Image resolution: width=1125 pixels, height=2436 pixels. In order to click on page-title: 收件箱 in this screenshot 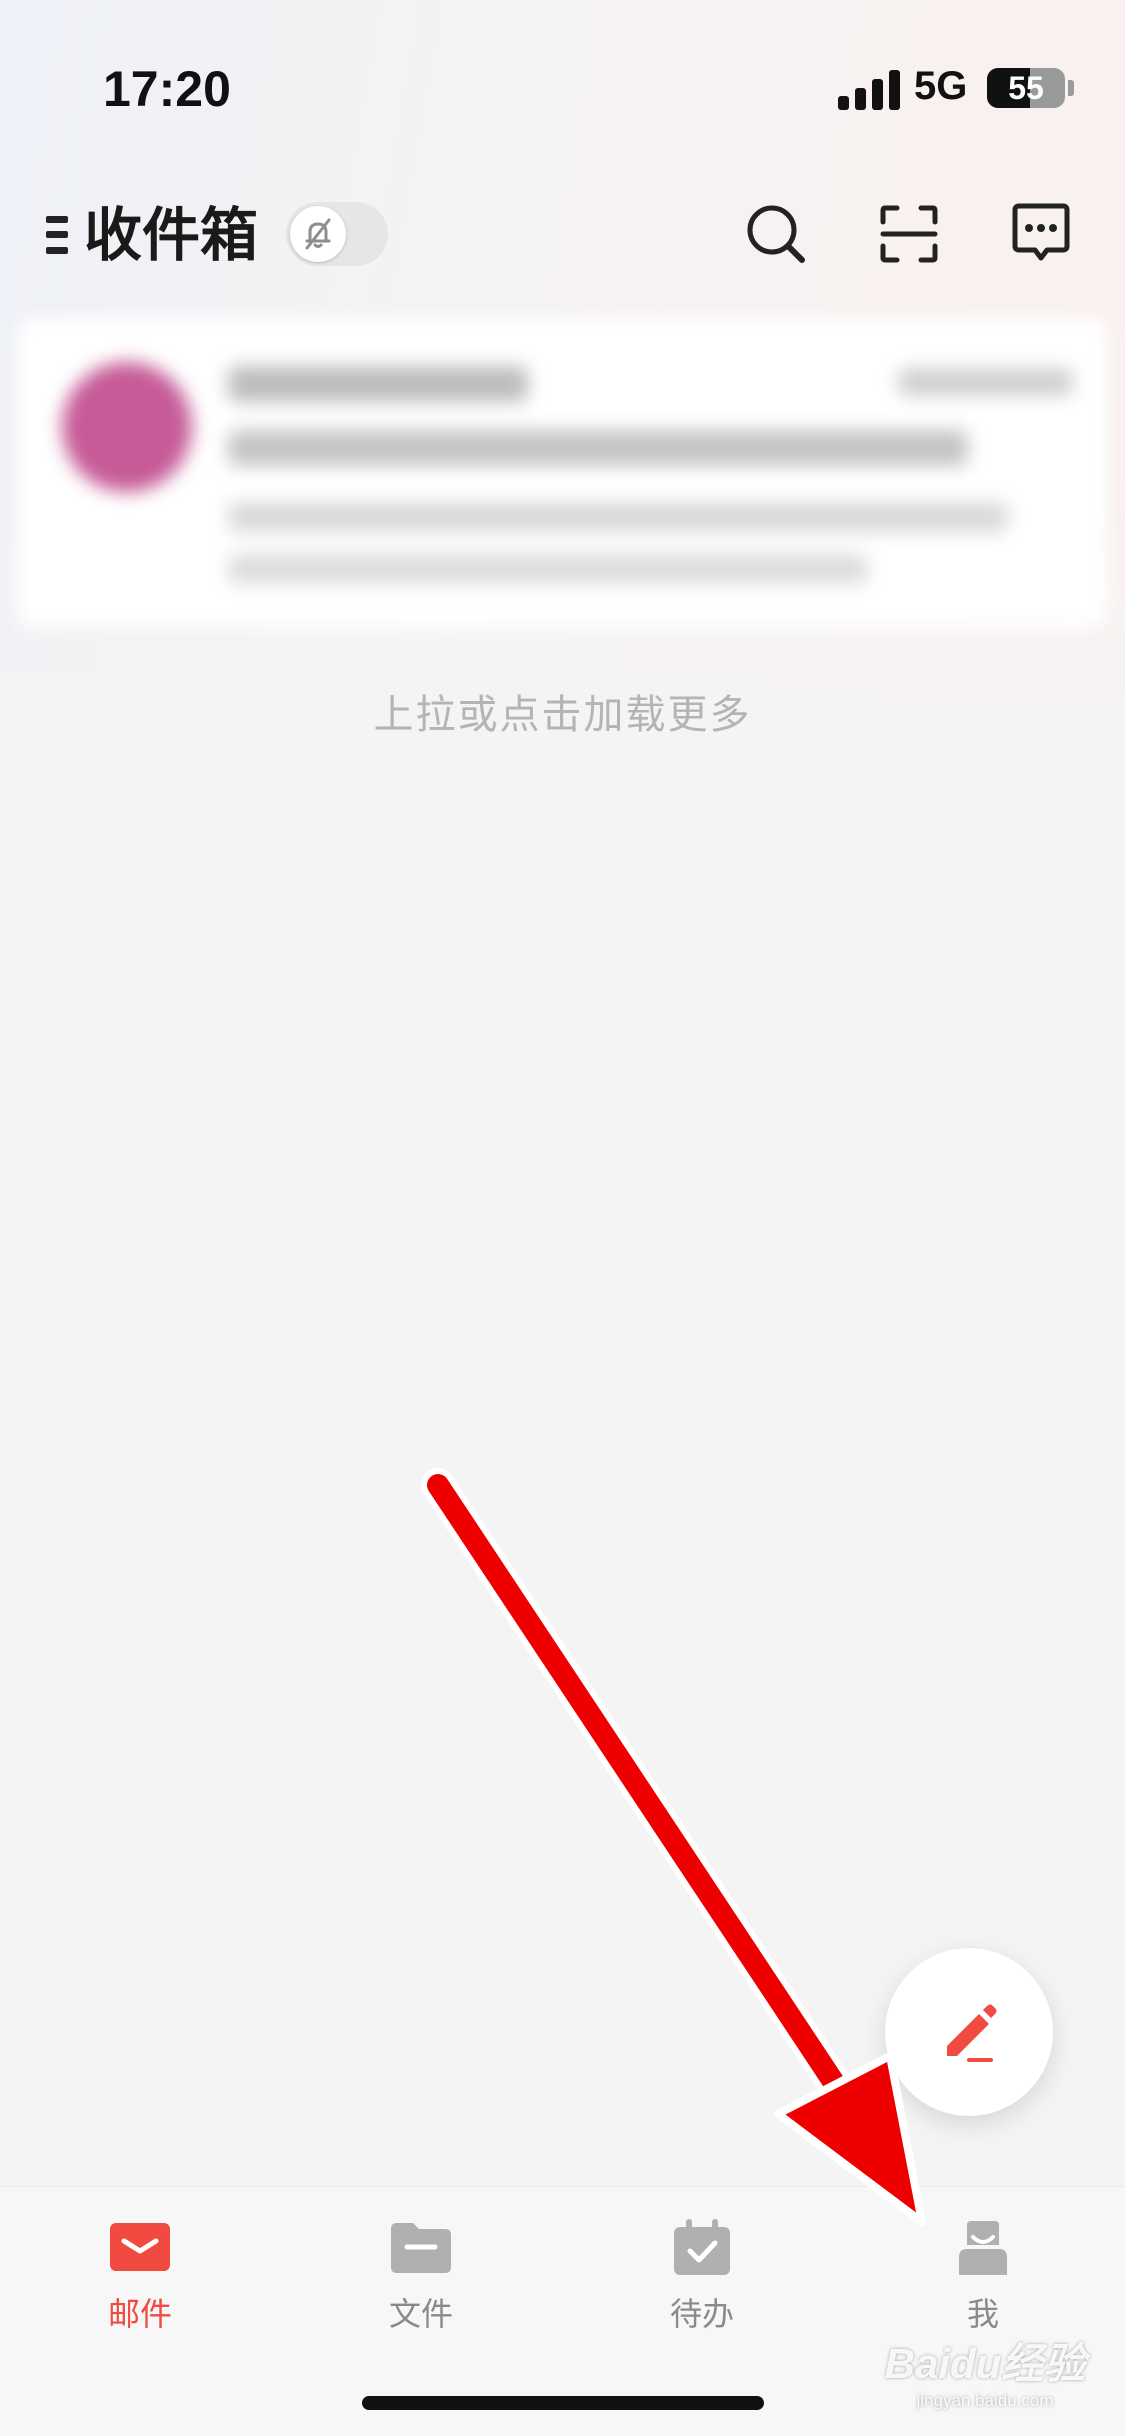, I will do `click(171, 235)`.